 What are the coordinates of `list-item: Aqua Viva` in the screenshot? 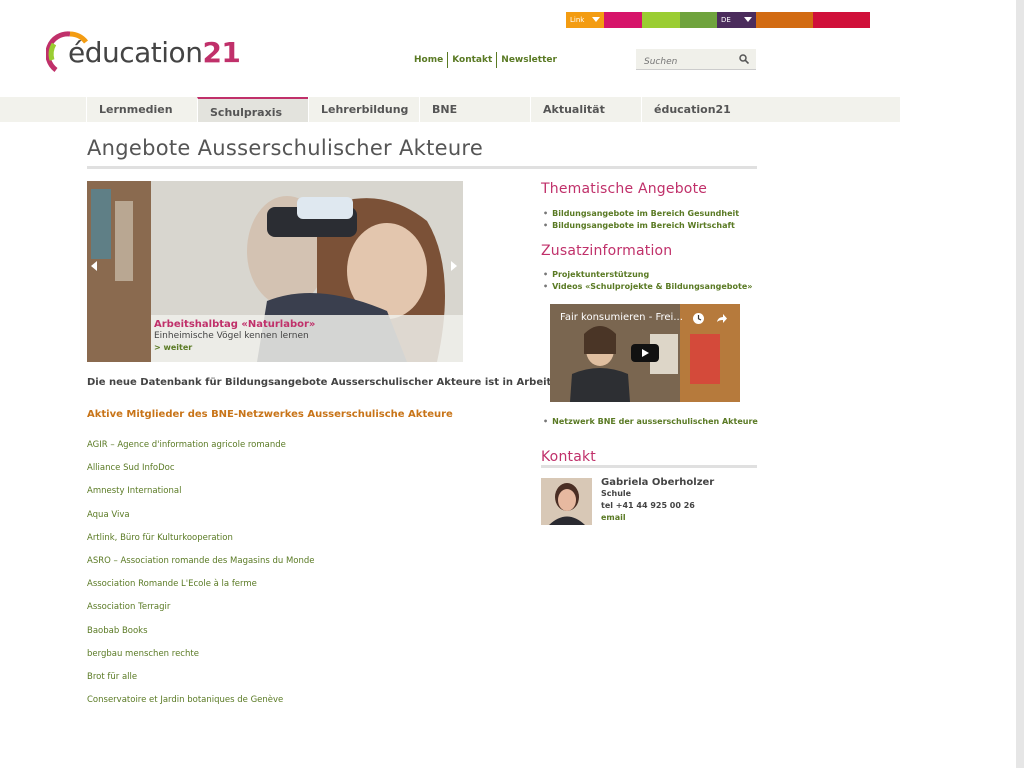 It's located at (201, 520).